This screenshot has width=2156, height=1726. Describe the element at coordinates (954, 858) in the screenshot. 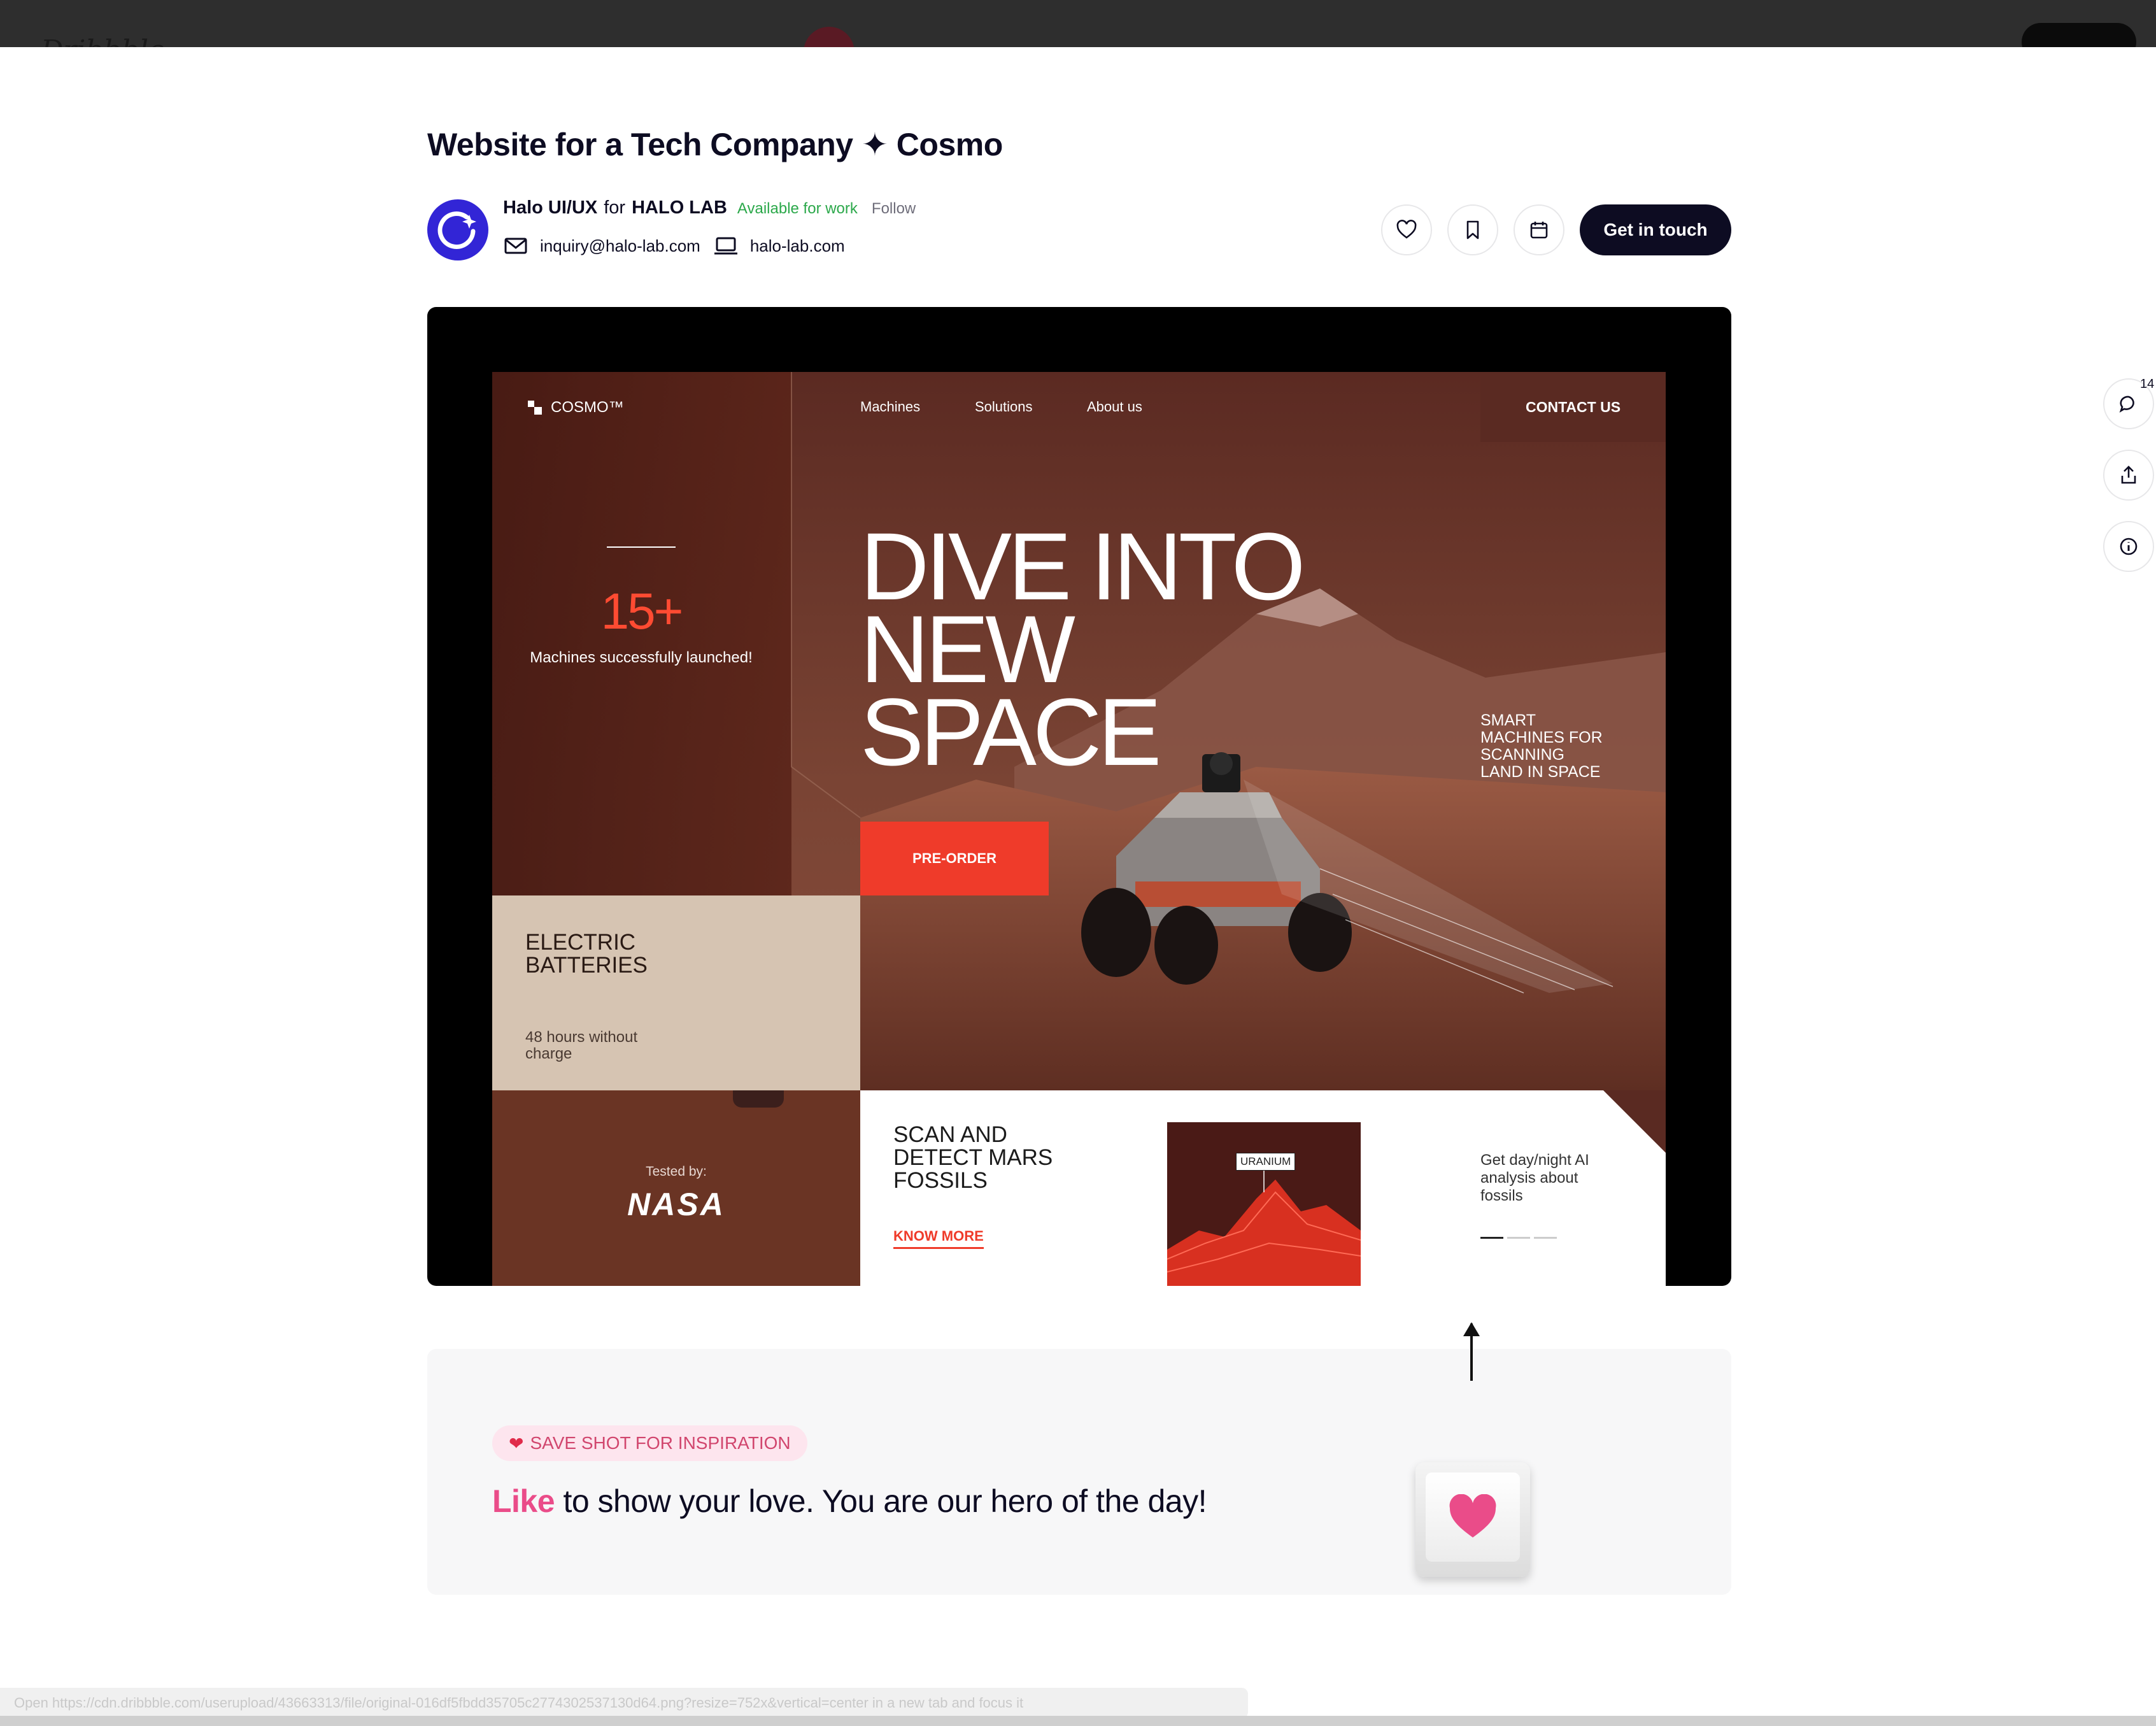

I see `cosmo-preorder-button: PRE-ORDER` at that location.